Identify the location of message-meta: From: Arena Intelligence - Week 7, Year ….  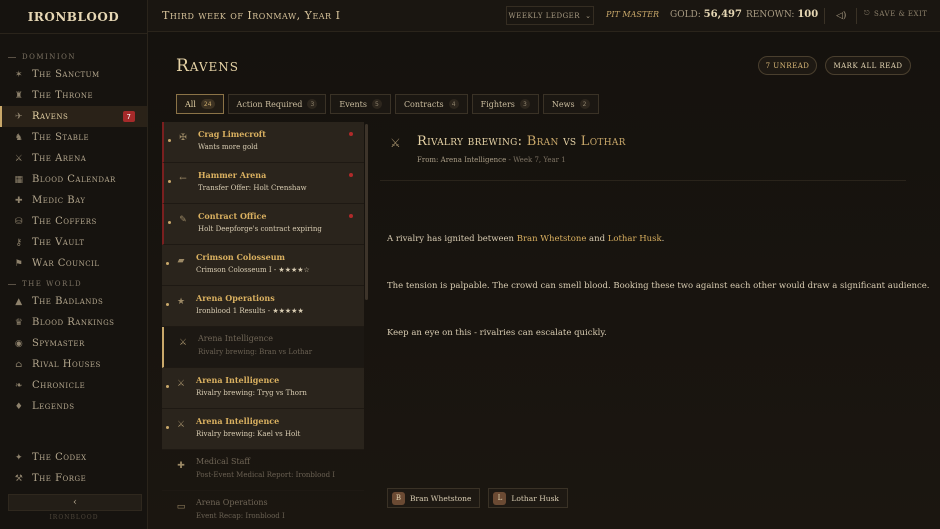
(491, 160).